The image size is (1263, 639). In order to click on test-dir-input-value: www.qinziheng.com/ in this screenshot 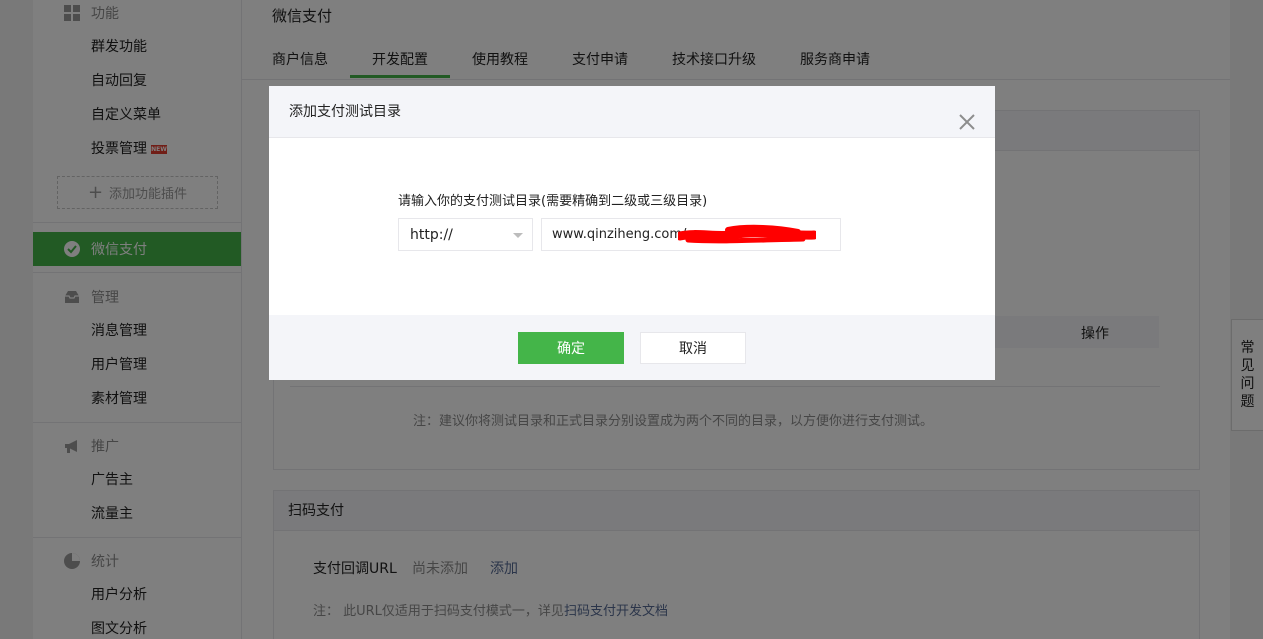, I will do `click(619, 234)`.